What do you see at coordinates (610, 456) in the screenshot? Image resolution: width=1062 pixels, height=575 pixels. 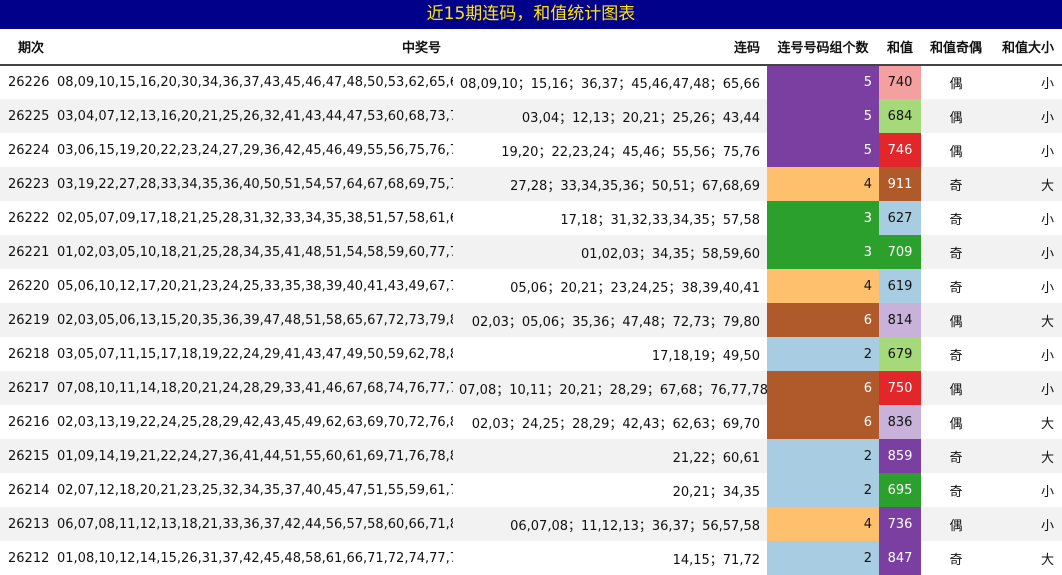 I see `consec-cell: 21,22；60,61` at bounding box center [610, 456].